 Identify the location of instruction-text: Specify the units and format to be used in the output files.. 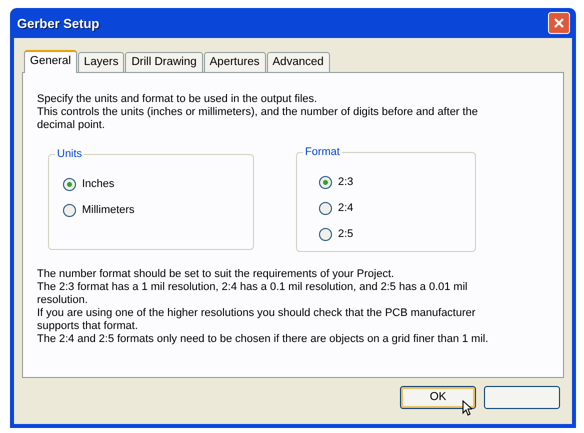
(177, 99).